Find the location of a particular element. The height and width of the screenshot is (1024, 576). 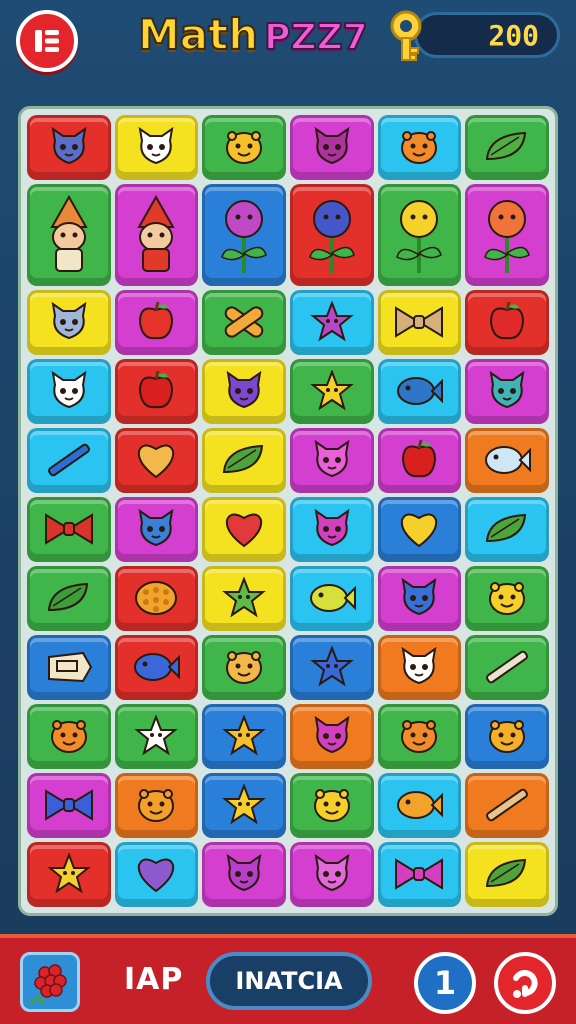

lap-label: IAP is located at coordinates (154, 979).